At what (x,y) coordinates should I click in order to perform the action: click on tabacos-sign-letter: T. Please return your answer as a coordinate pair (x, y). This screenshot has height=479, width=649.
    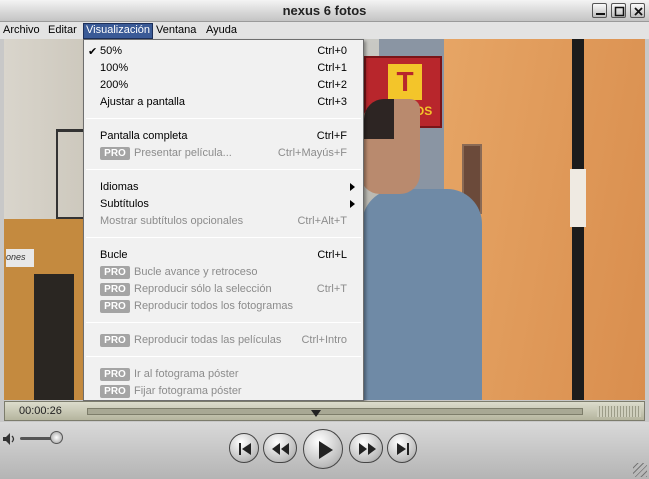
    Looking at the image, I should click on (405, 82).